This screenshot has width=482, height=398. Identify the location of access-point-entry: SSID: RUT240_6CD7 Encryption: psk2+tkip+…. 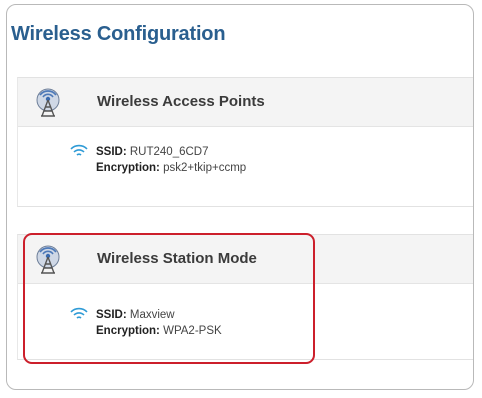
(158, 160).